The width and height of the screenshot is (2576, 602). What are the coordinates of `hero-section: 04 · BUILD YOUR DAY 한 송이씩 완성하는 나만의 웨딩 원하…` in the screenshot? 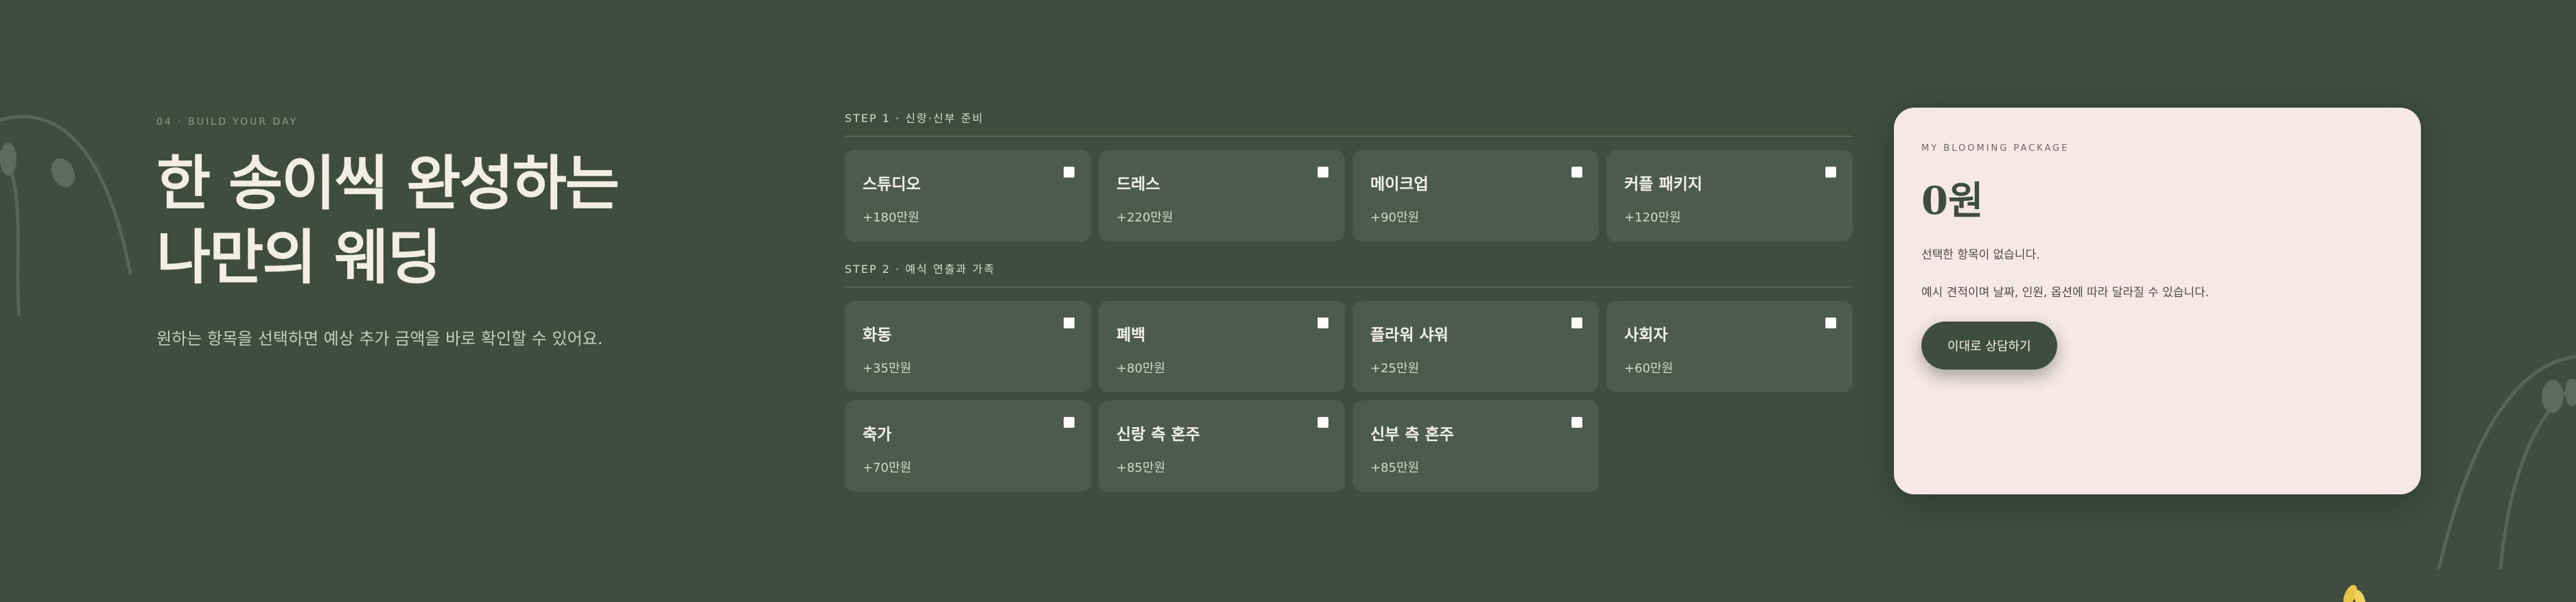 It's located at (430, 233).